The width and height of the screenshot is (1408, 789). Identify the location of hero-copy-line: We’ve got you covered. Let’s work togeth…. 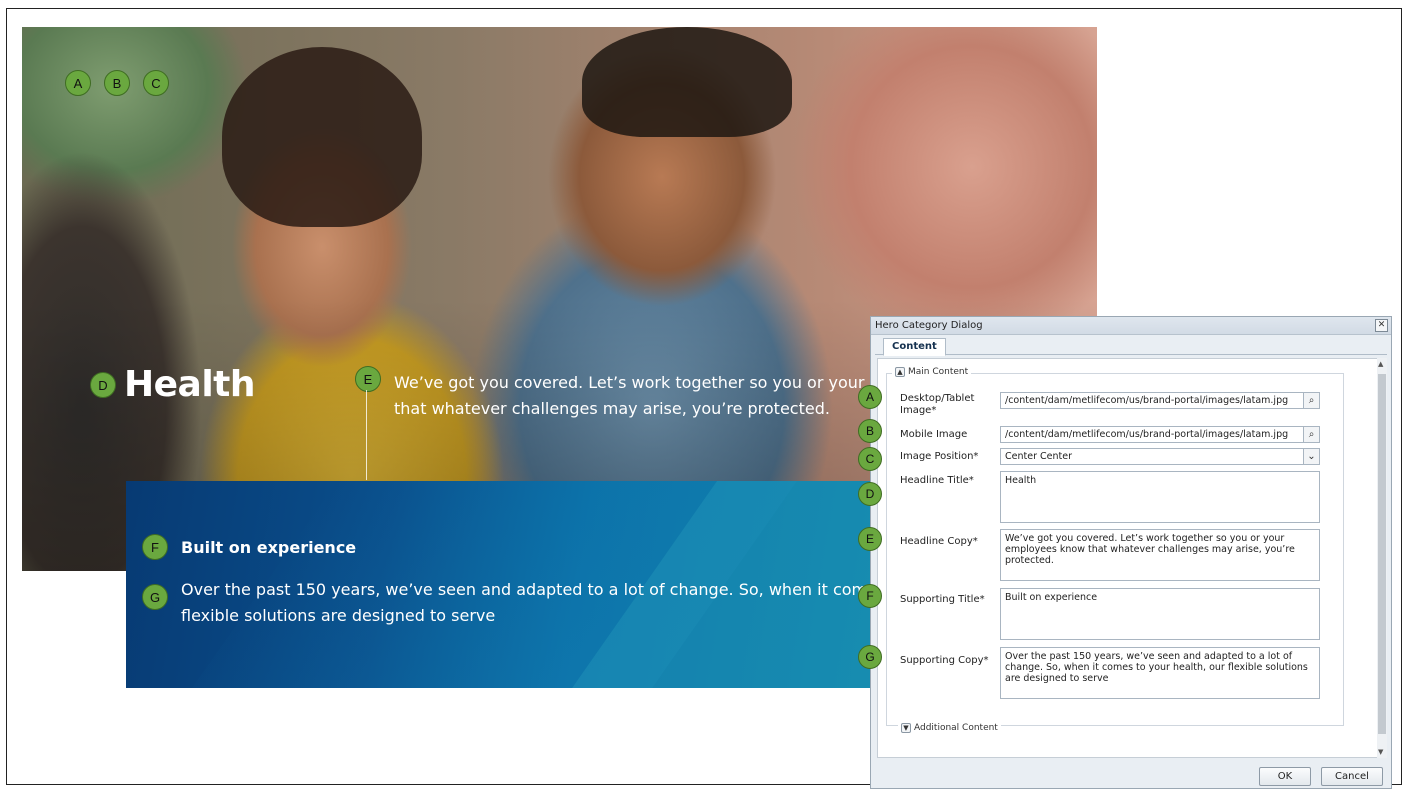
(634, 382).